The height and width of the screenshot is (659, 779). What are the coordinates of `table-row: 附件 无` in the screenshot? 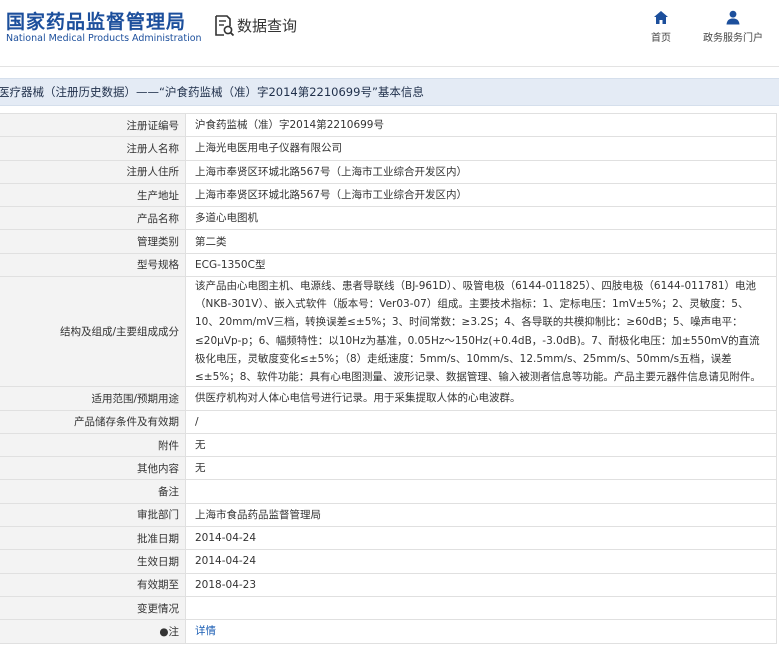 It's located at (388, 445).